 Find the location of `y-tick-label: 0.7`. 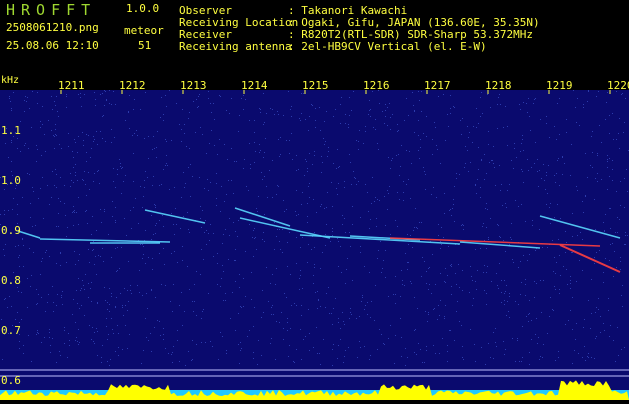

y-tick-label: 0.7 is located at coordinates (11, 330).